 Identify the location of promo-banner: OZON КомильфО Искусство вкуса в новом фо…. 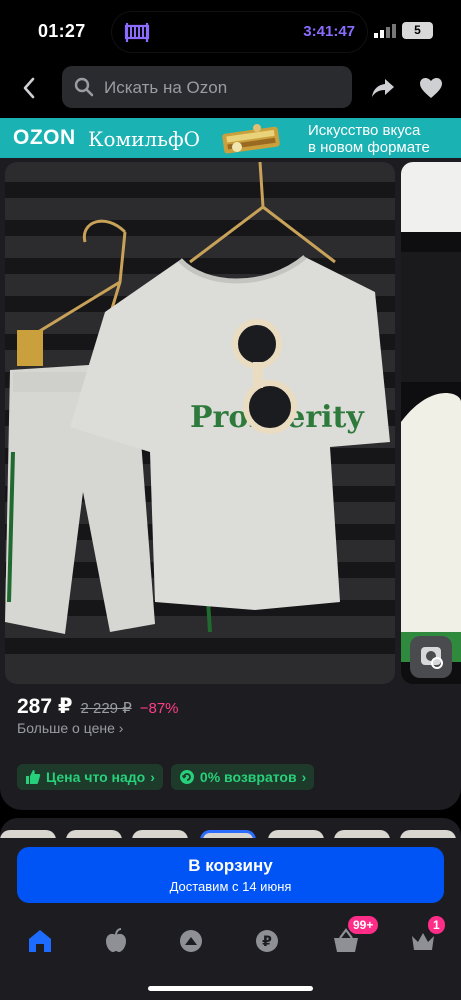
(230, 138).